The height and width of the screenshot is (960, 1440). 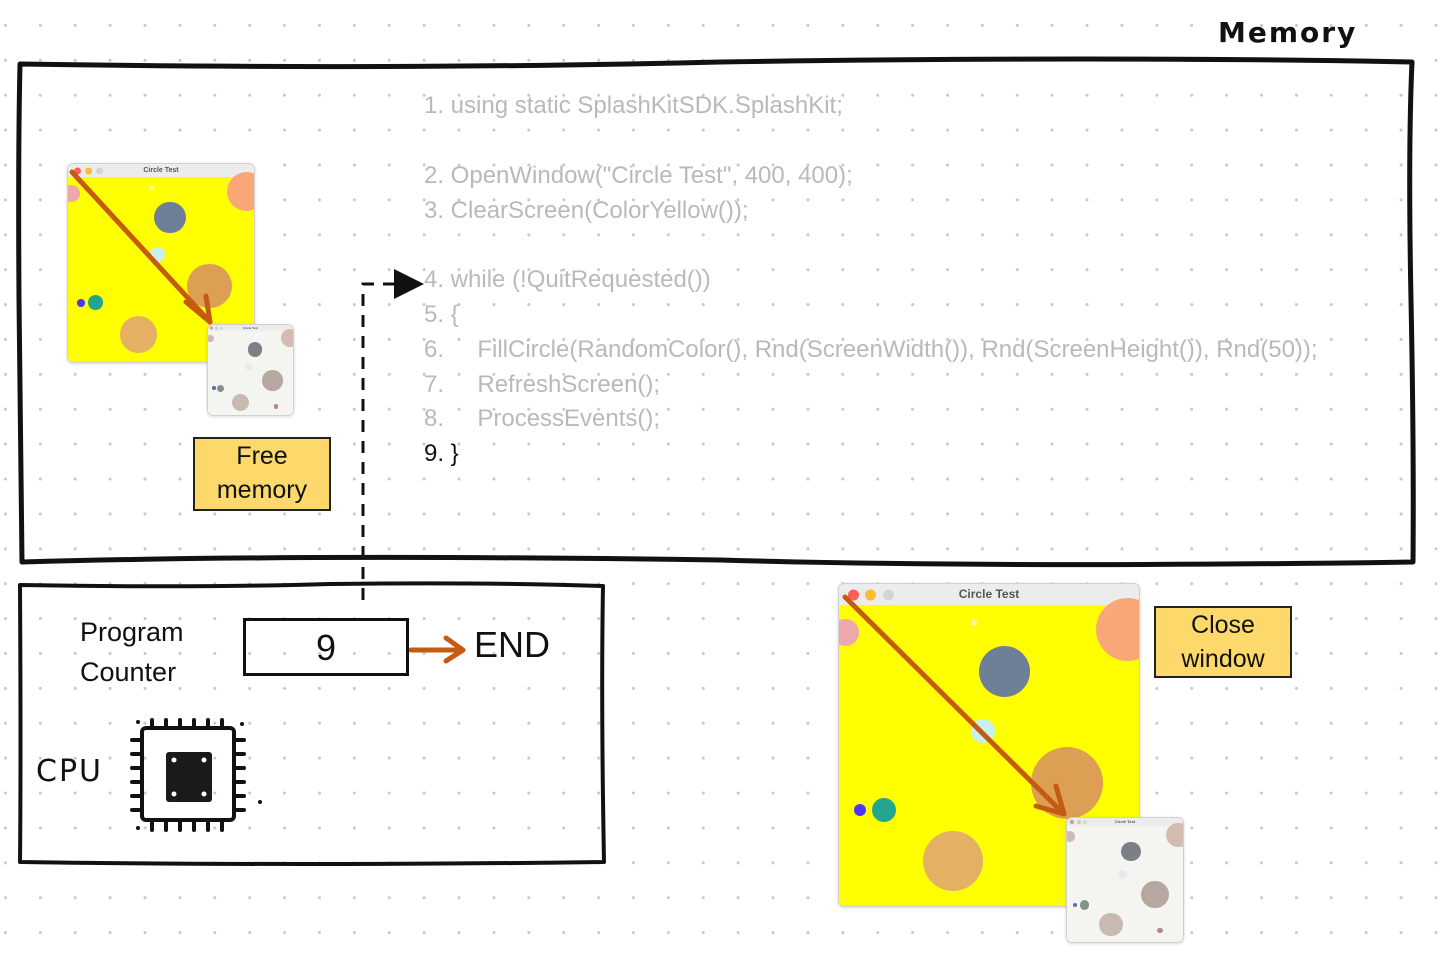 I want to click on cpu-label: CPU, so click(x=69, y=771).